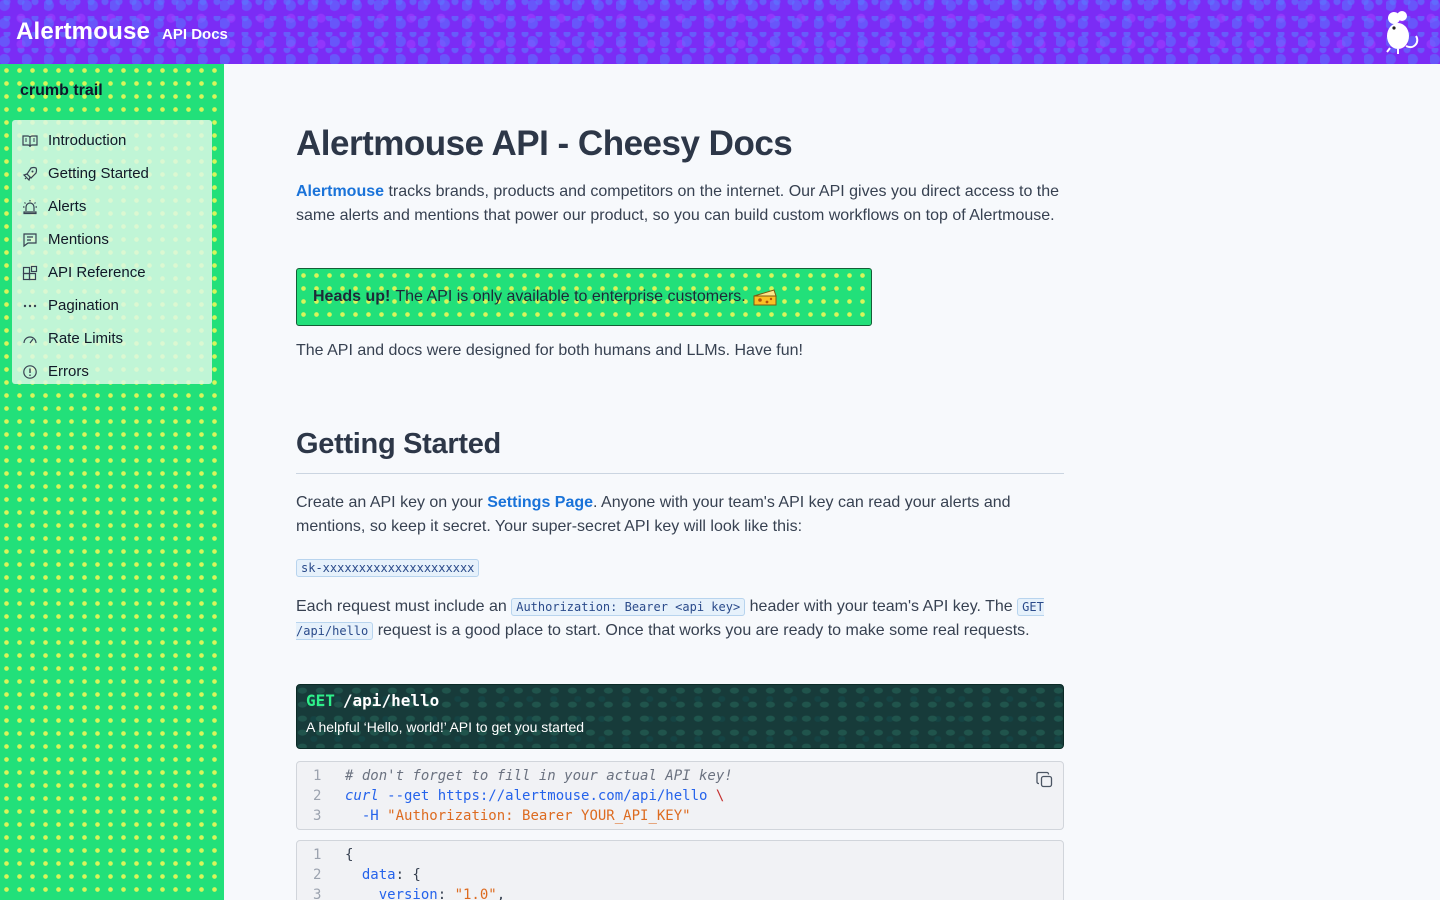 Image resolution: width=1440 pixels, height=900 pixels. Describe the element at coordinates (716, 796) in the screenshot. I see `code-continuation: \` at that location.